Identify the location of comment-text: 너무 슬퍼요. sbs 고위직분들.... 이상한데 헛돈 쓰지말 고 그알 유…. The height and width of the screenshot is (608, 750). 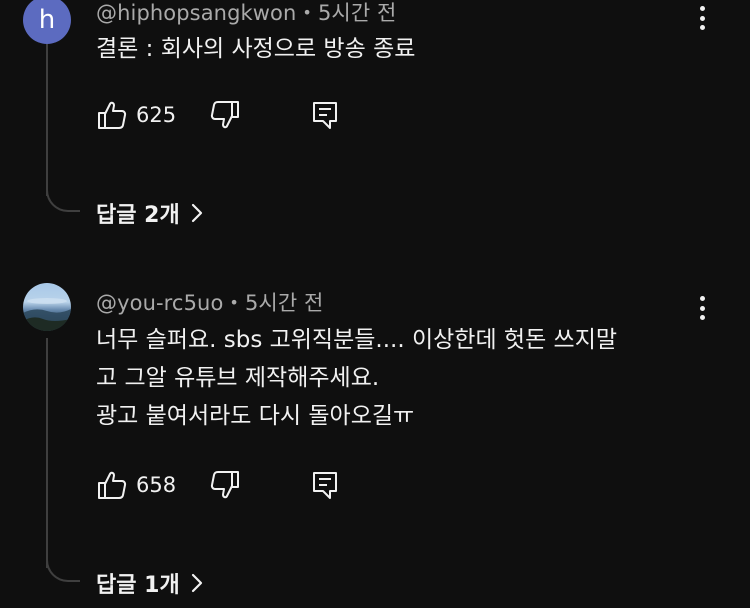
(356, 378).